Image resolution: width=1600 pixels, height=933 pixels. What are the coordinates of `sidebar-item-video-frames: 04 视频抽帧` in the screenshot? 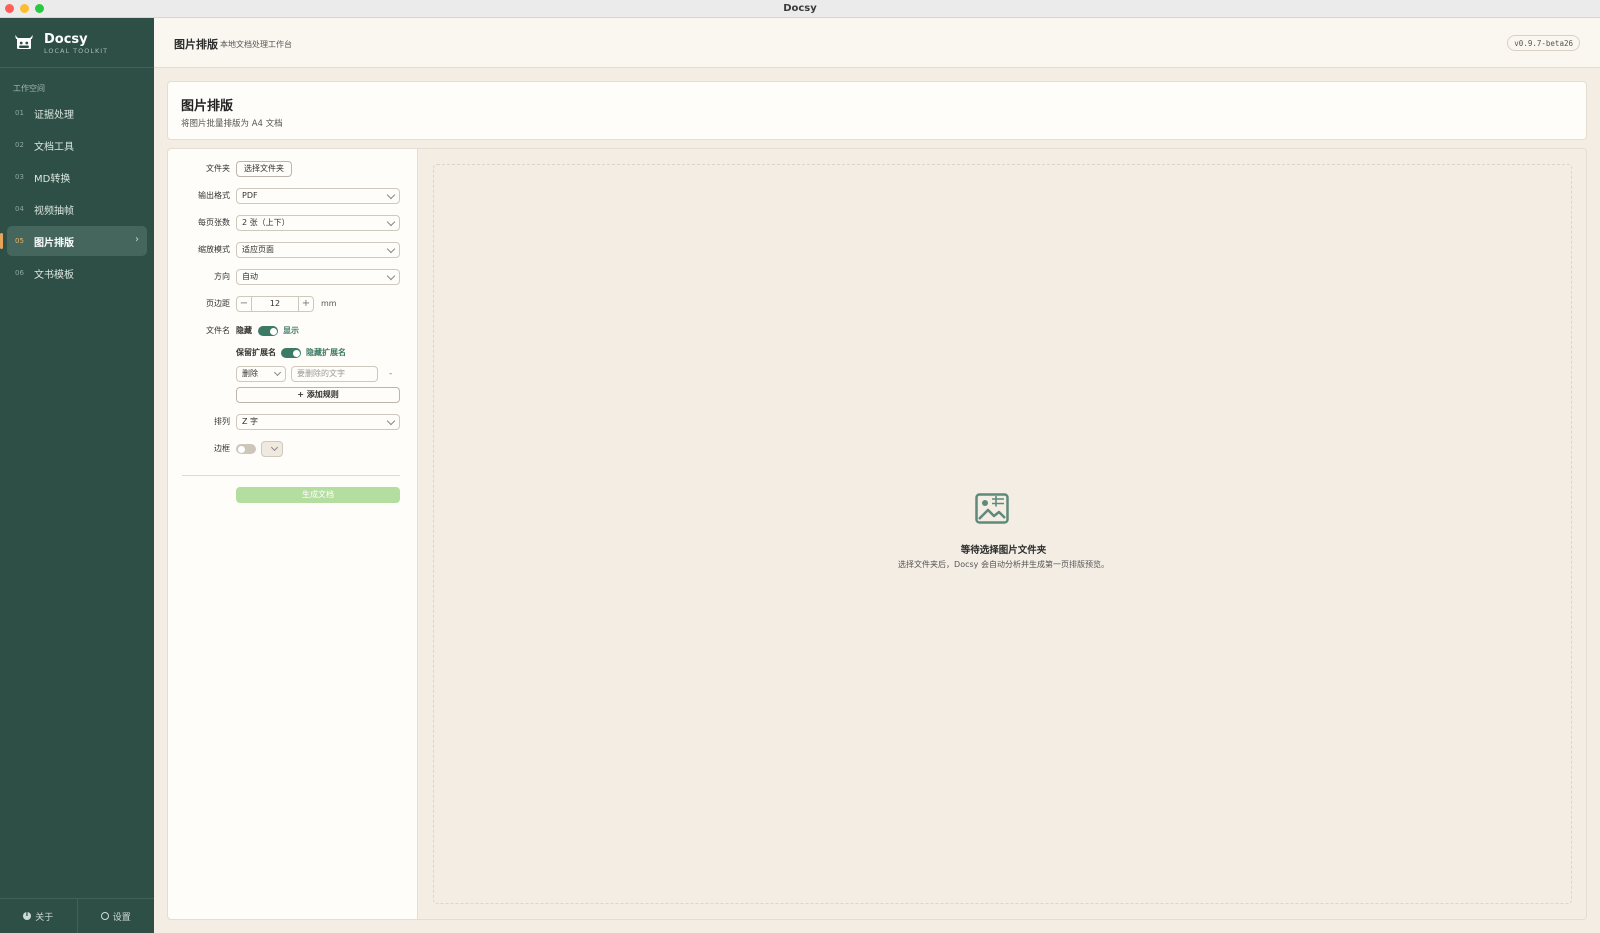 It's located at (77, 209).